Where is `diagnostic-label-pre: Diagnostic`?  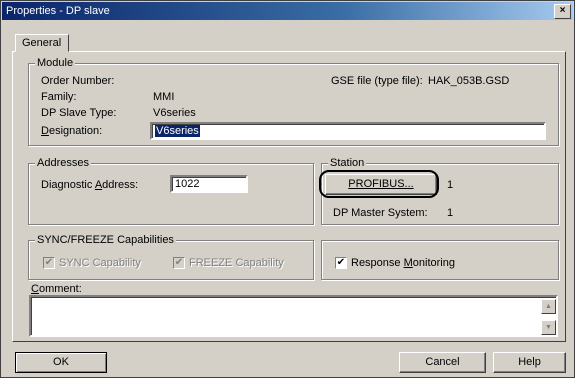
diagnostic-label-pre: Diagnostic is located at coordinates (68, 185).